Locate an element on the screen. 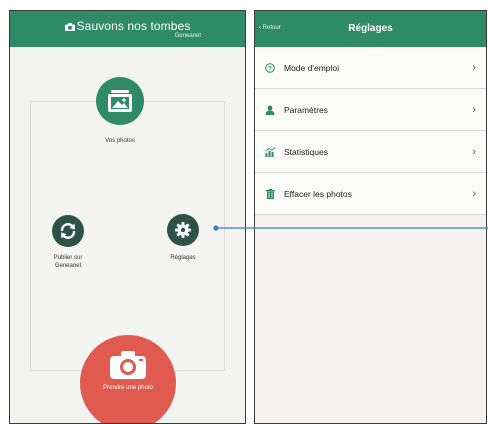 The image size is (488, 424). menu-item-label: Statistiques is located at coordinates (306, 151).